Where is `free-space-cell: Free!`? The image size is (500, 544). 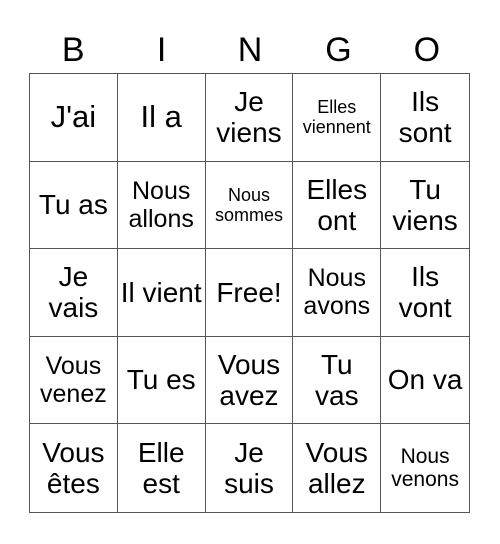
free-space-cell: Free! is located at coordinates (249, 293).